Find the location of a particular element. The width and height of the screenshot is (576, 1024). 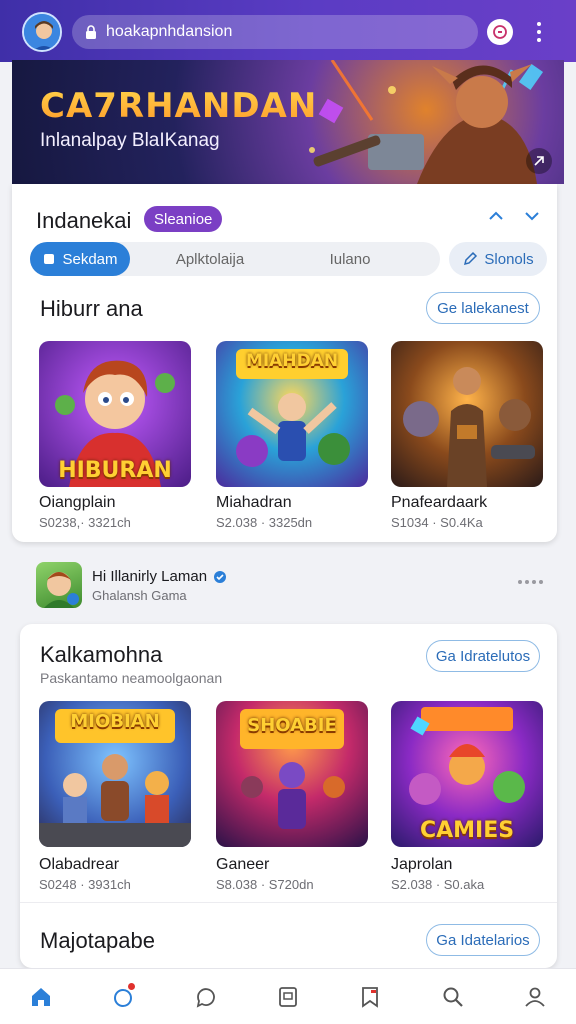

home-icon is located at coordinates (41, 997).